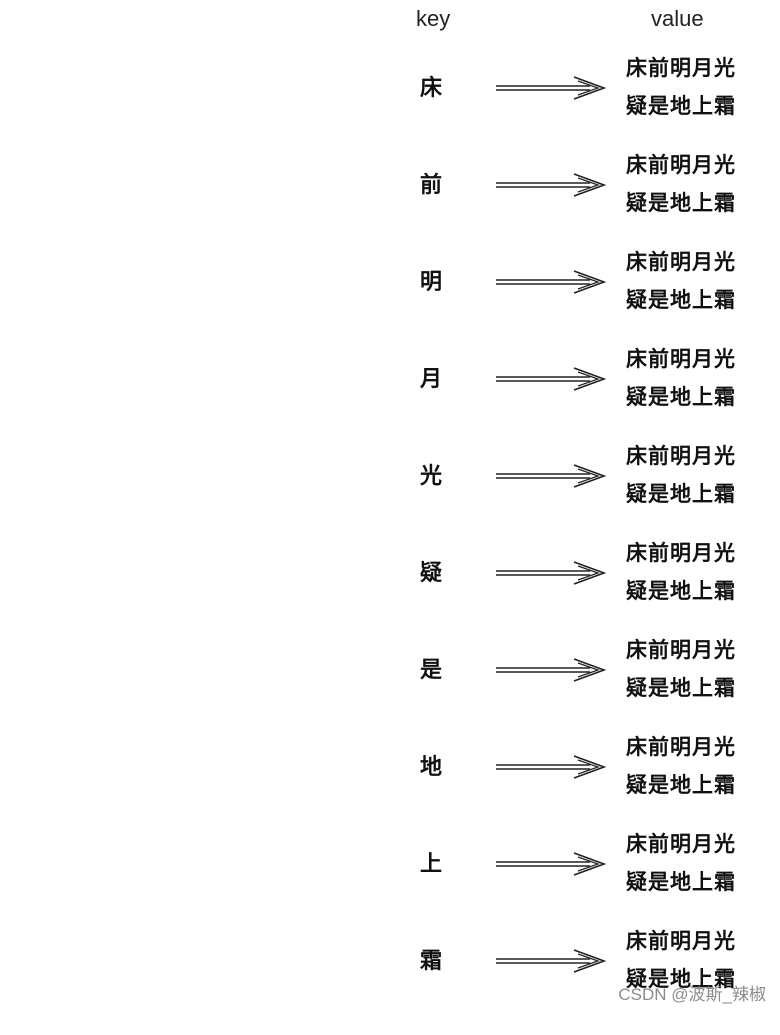 The height and width of the screenshot is (1035, 780). Describe the element at coordinates (390, 788) in the screenshot. I see `mapping-row: 地 床前明月光疑是地上霜` at that location.